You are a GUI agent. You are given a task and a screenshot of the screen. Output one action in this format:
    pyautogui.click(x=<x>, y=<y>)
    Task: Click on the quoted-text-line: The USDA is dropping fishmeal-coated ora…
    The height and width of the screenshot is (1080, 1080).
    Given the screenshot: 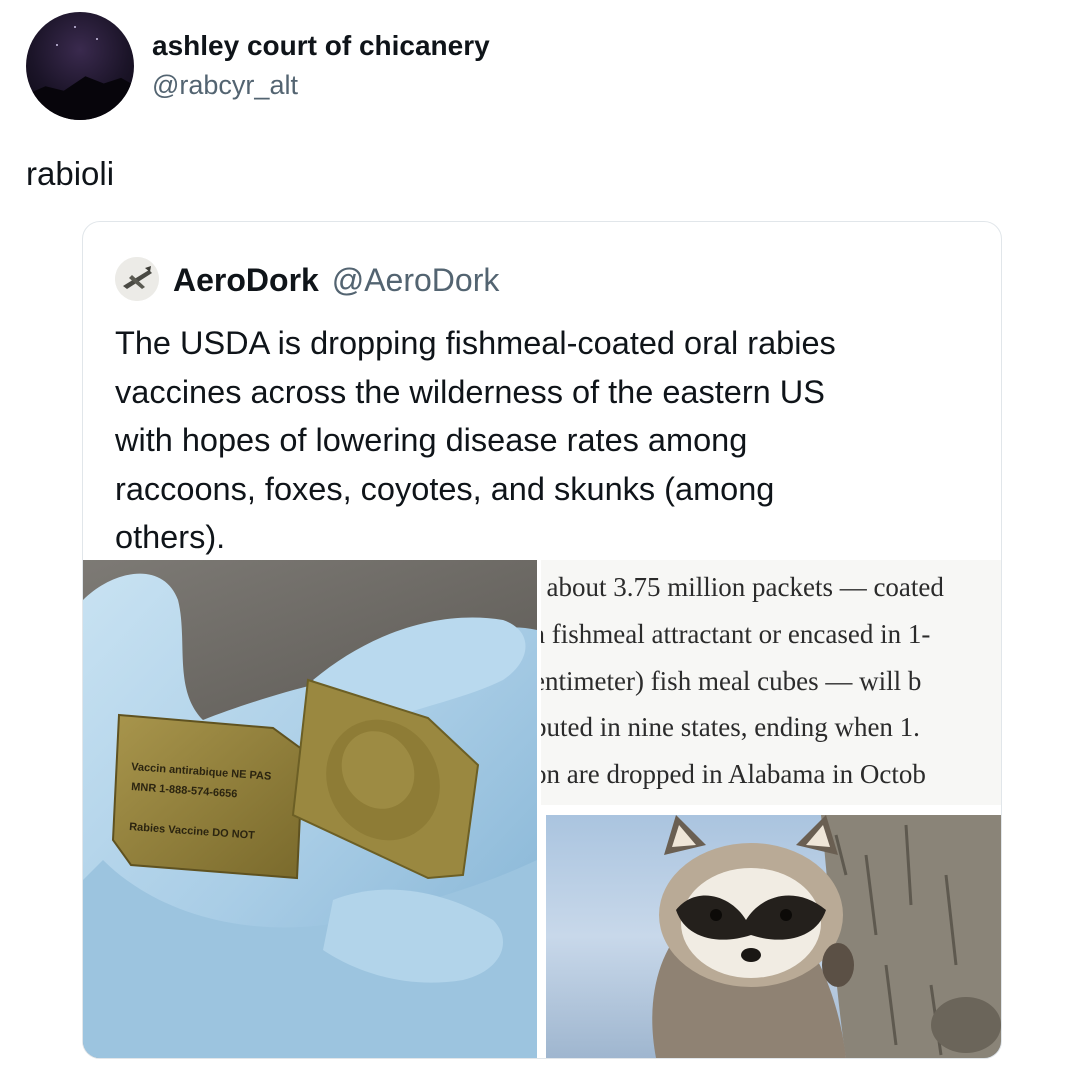 What is the action you would take?
    pyautogui.click(x=475, y=343)
    